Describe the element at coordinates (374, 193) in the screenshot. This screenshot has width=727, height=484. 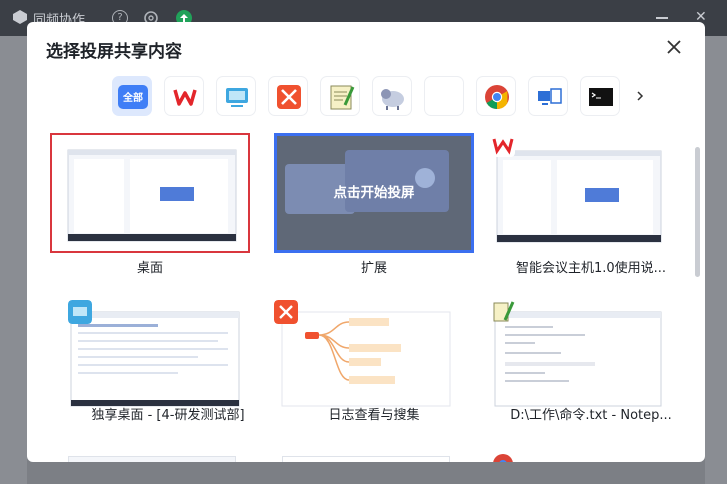
I see `start-projection-hint: 点击开始投屏` at that location.